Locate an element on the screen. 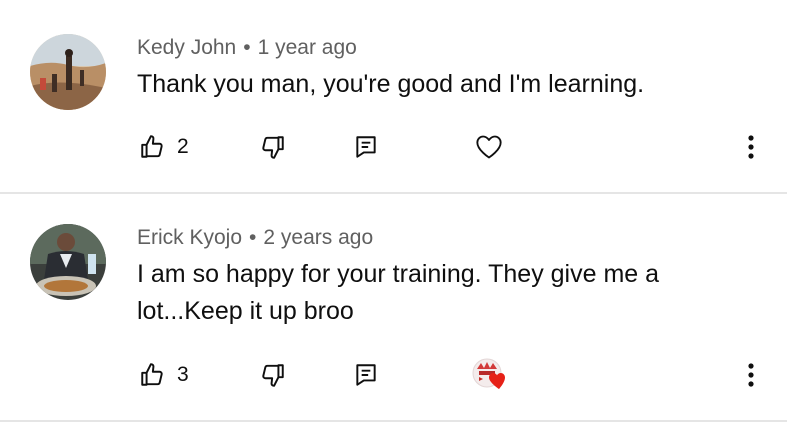  author-name: Erick Kyojo is located at coordinates (189, 237).